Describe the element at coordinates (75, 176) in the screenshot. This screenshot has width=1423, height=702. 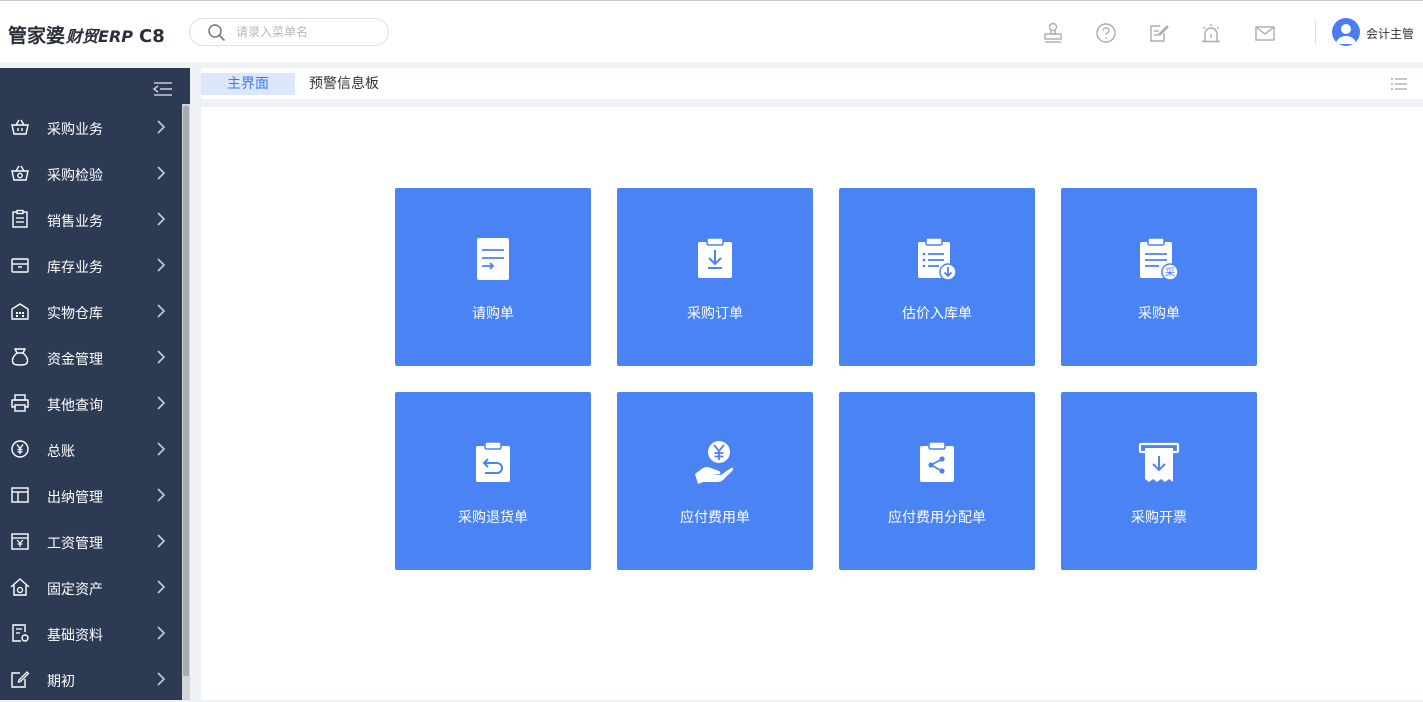
I see `sidebar-item-label: 采购检验` at that location.